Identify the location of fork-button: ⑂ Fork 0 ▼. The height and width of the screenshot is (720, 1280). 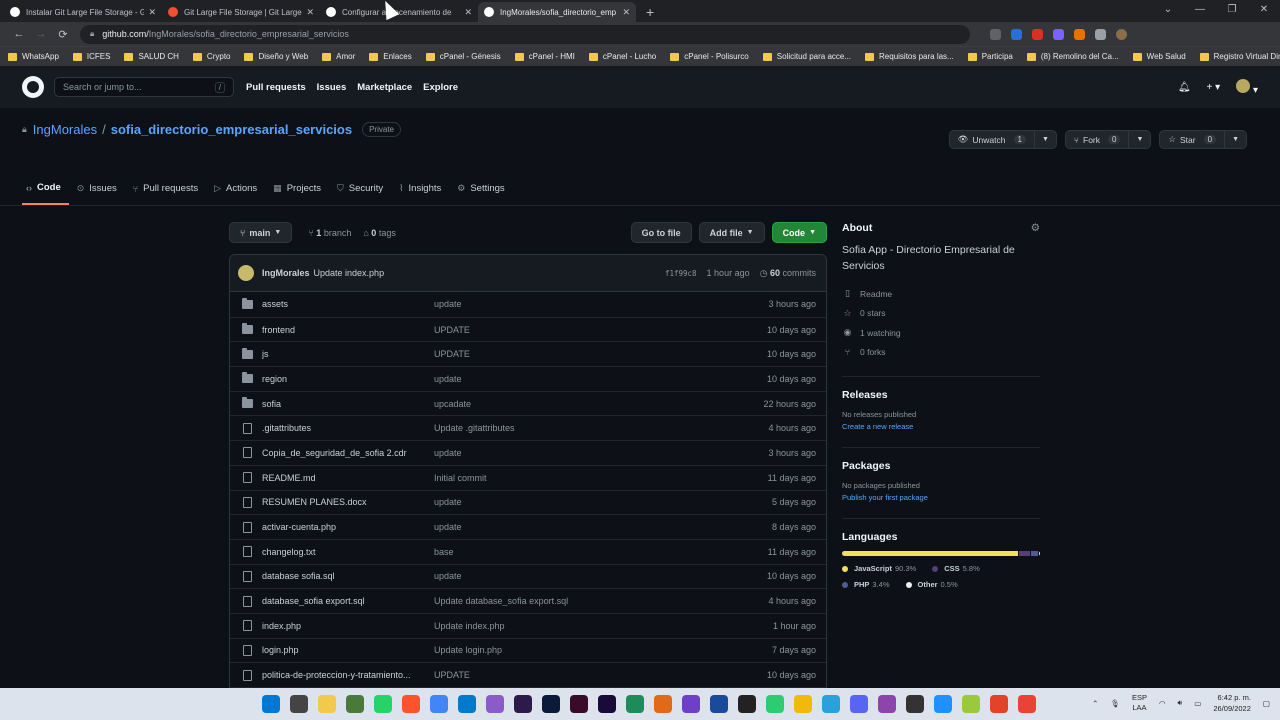
(1108, 139).